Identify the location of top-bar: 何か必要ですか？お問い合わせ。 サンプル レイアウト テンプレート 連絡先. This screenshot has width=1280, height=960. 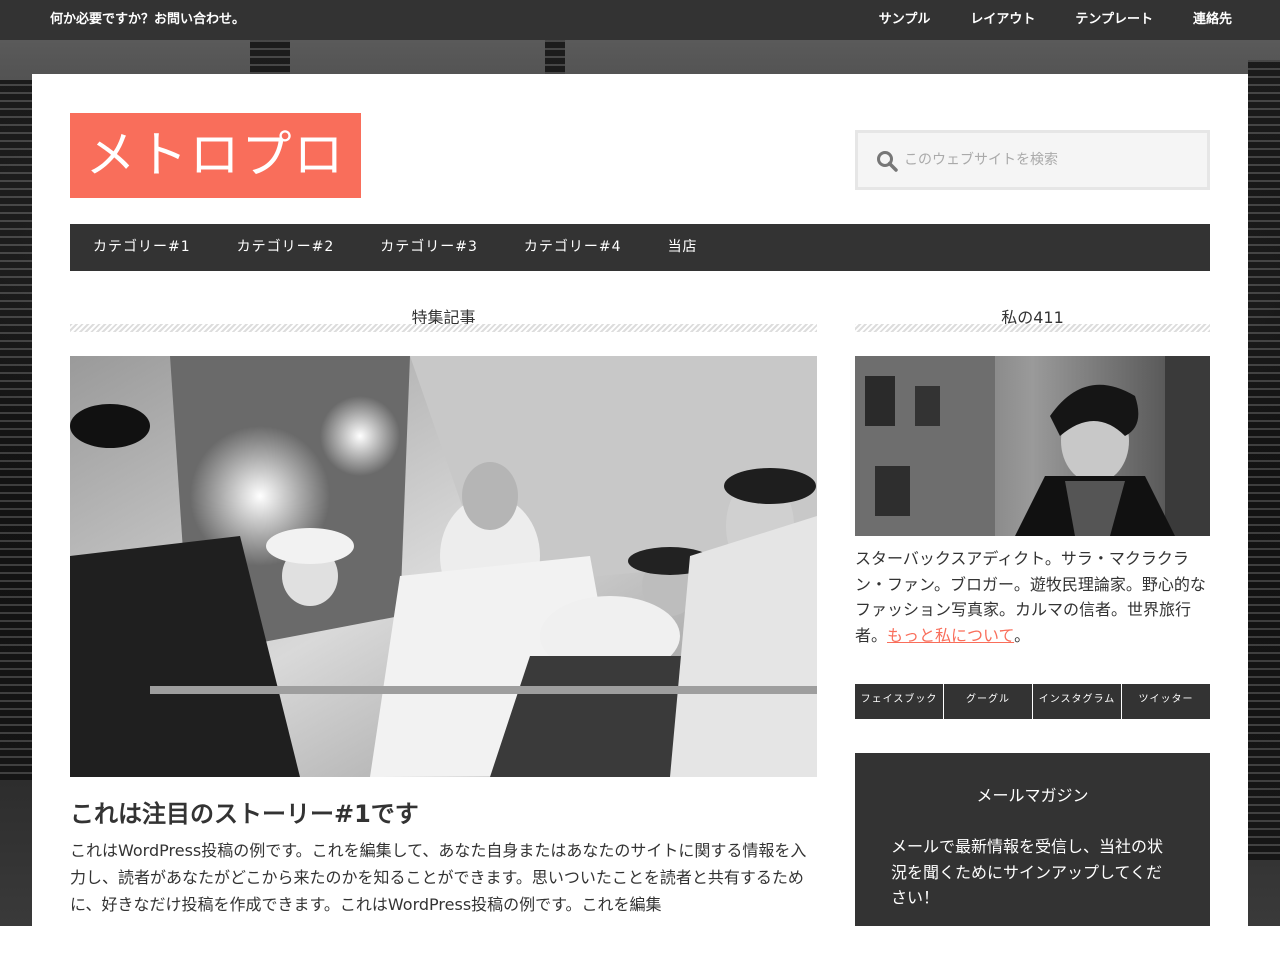
(640, 20).